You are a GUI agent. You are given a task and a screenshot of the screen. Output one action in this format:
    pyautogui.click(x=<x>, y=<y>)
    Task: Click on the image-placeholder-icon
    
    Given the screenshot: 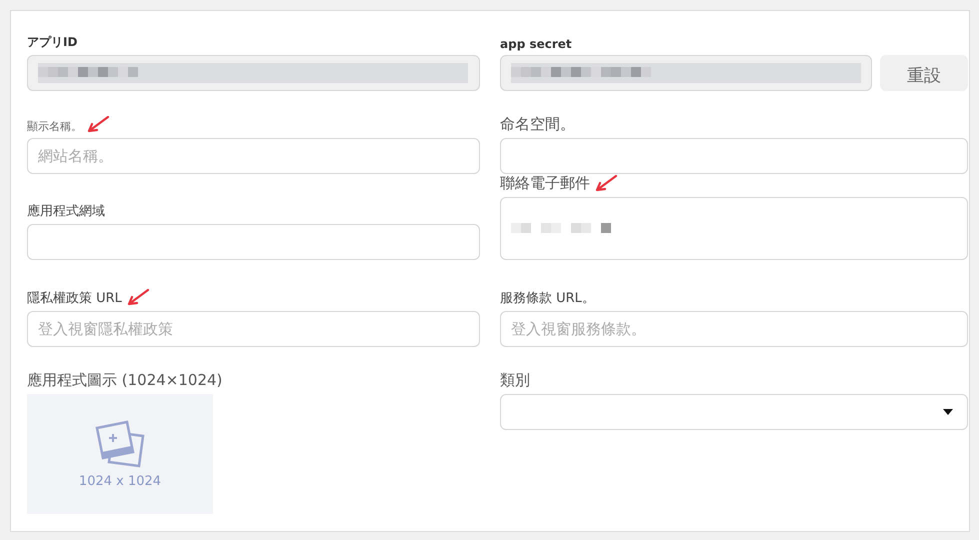 What is the action you would take?
    pyautogui.click(x=120, y=444)
    